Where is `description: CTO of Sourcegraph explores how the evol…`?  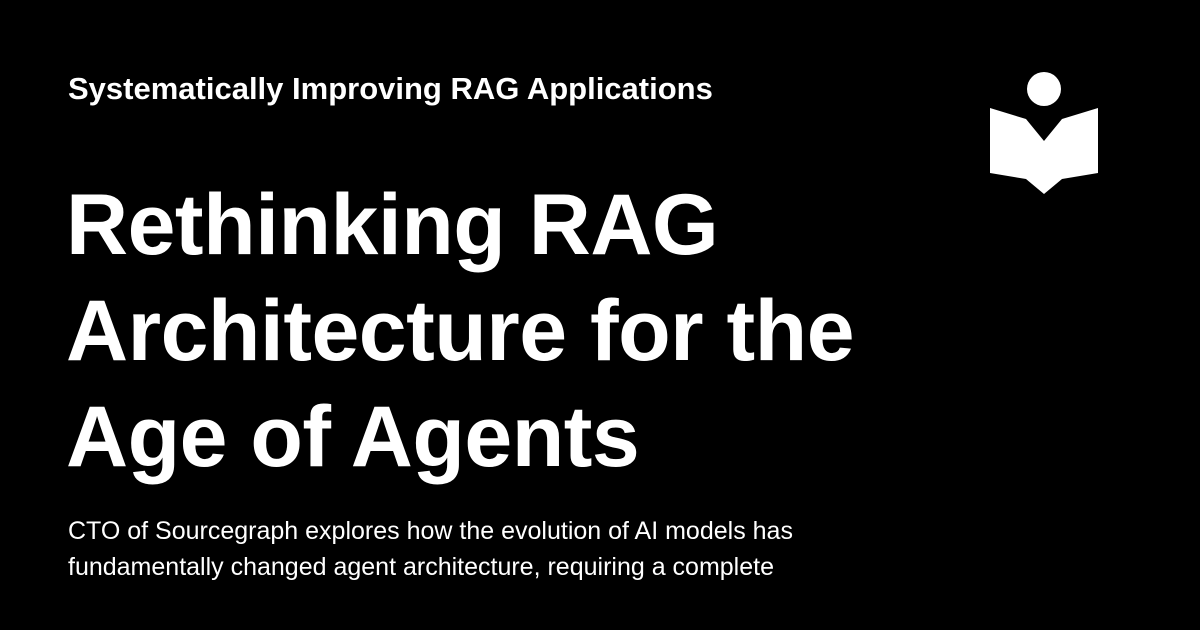 description: CTO of Sourcegraph explores how the evol… is located at coordinates (508, 549).